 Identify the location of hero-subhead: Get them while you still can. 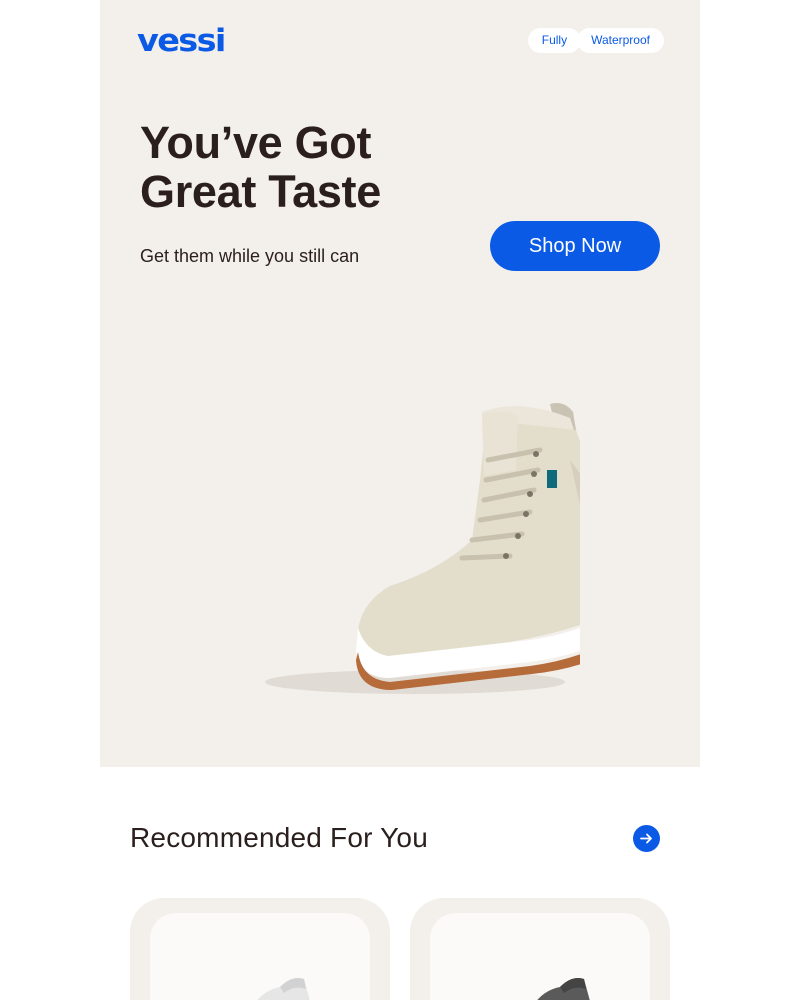
(250, 256).